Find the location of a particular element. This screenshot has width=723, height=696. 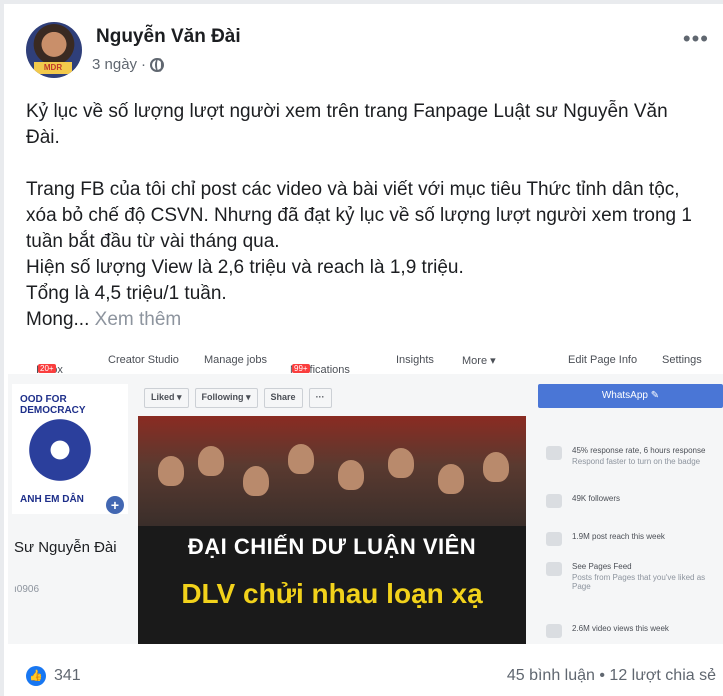

post-footer: 👍 341 45 bình luận • 12 lượt chia sẻ is located at coordinates (371, 678).